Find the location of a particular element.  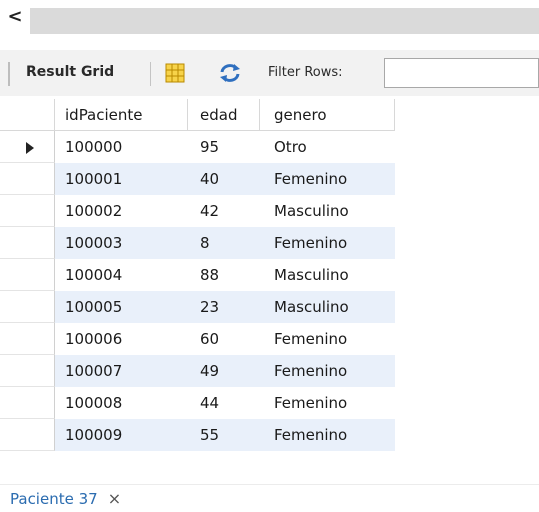

current-row-pointer-icon is located at coordinates (30, 148).